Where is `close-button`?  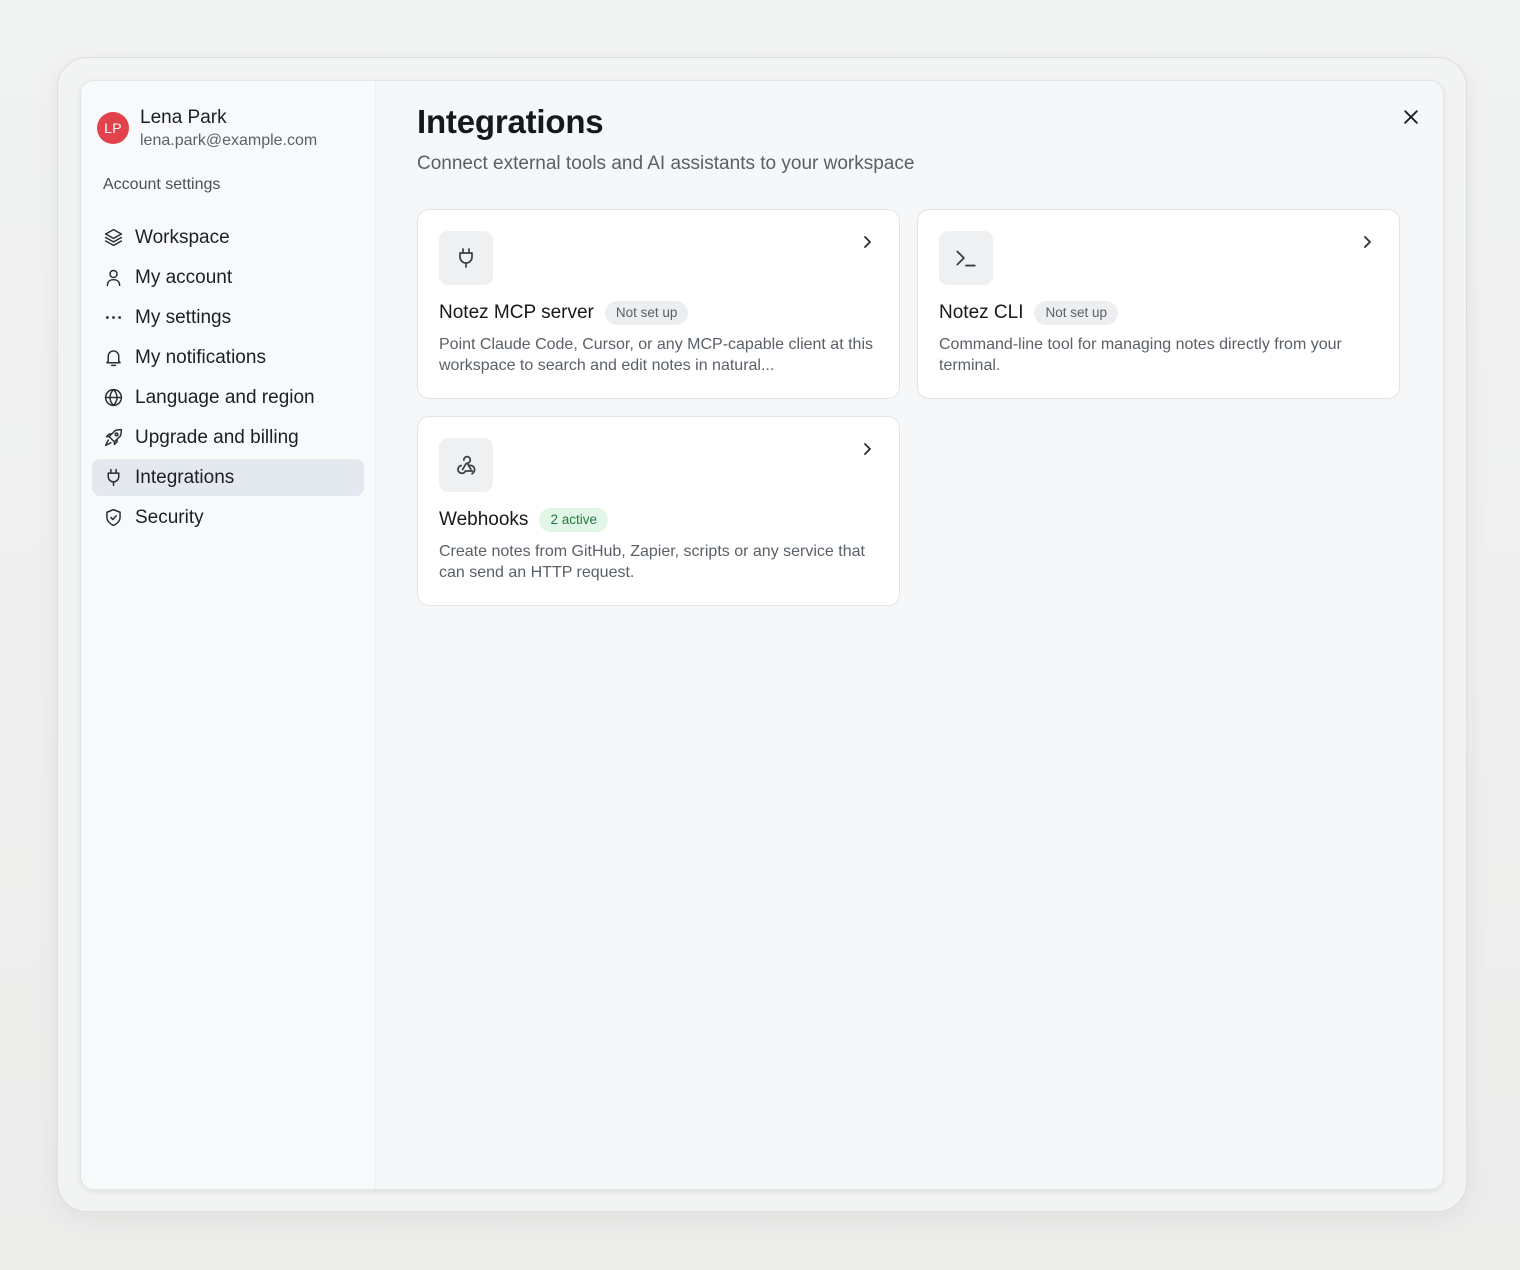 close-button is located at coordinates (1411, 117).